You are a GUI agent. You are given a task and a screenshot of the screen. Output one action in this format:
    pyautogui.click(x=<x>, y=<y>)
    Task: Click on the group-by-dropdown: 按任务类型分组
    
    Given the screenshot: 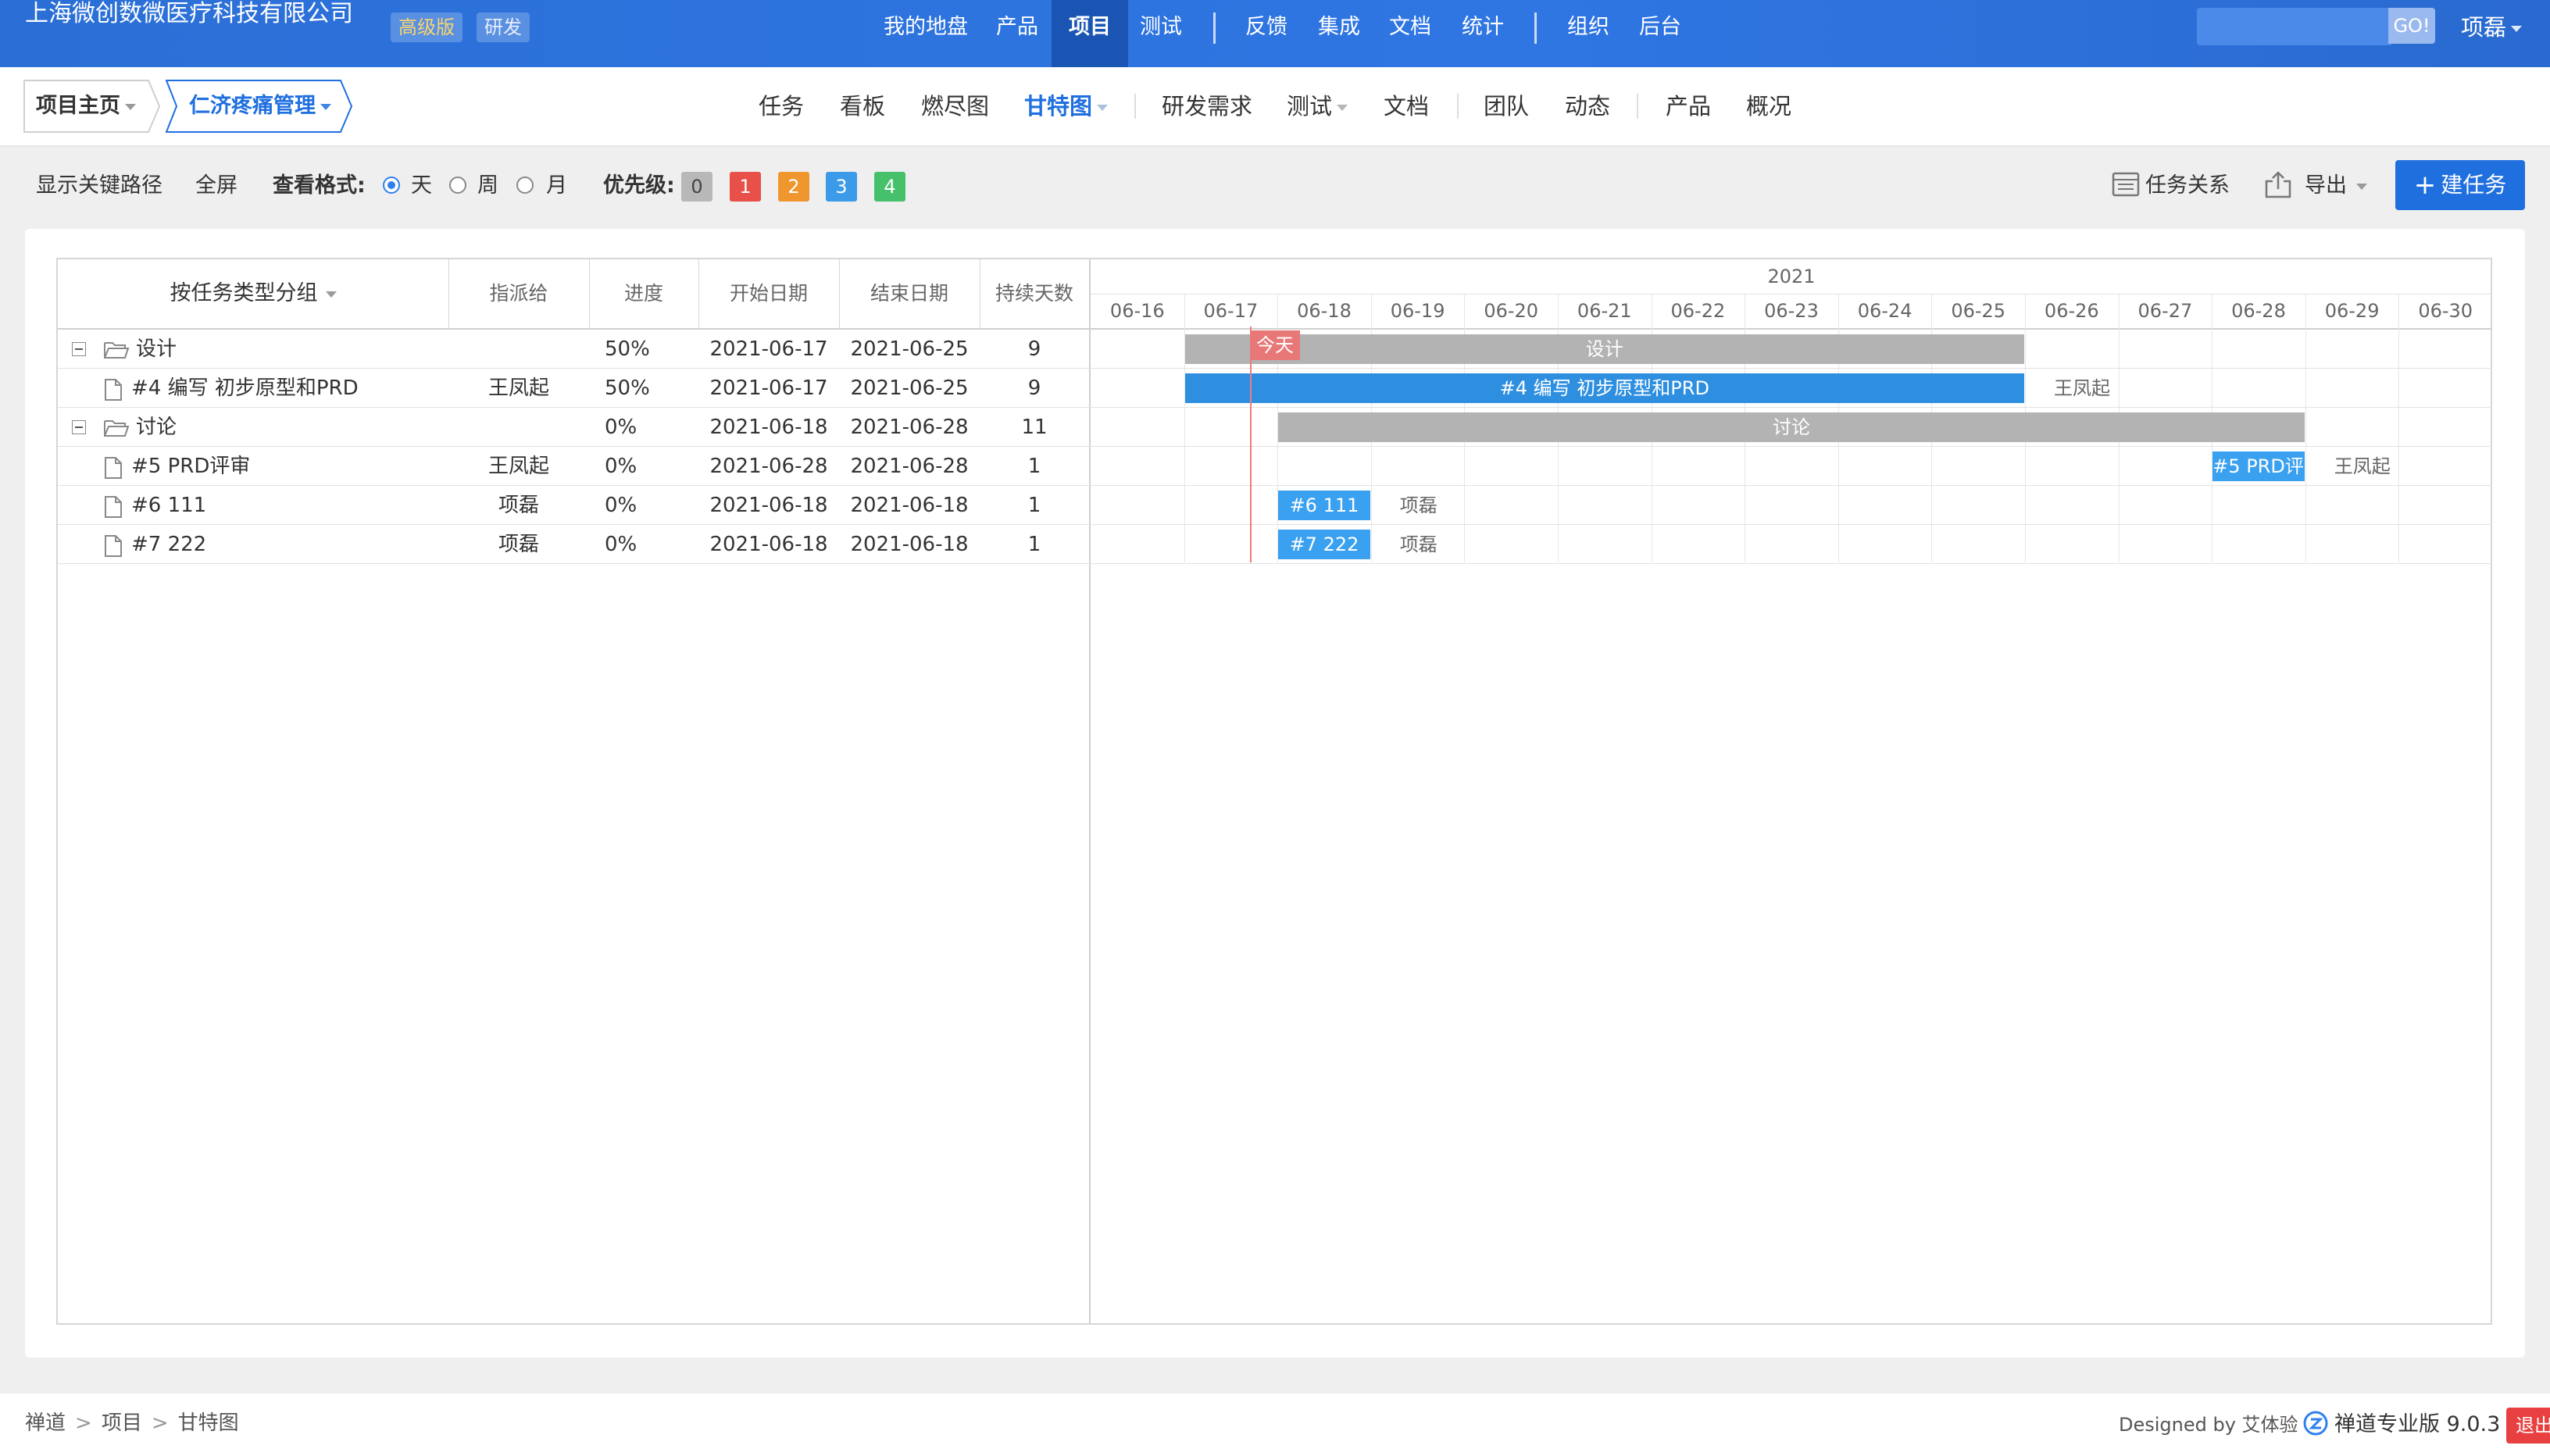 What is the action you would take?
    pyautogui.click(x=253, y=293)
    